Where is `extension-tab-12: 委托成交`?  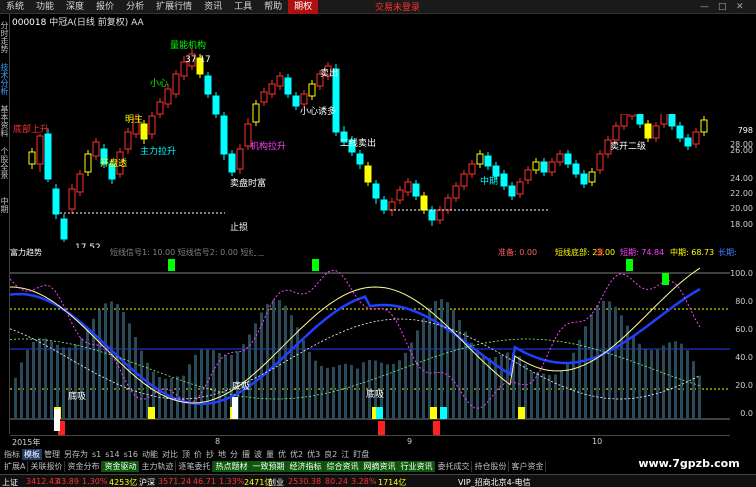
extension-tab-12: 委托成交 is located at coordinates (454, 466).